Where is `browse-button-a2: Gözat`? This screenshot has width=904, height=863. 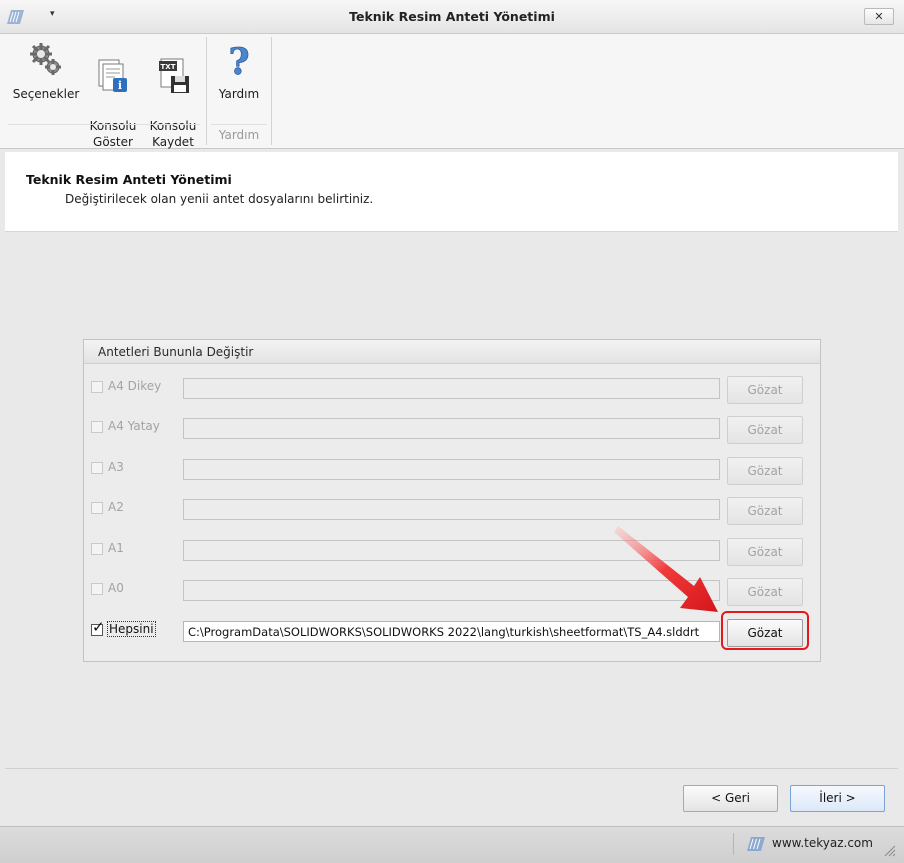 browse-button-a2: Gözat is located at coordinates (765, 511).